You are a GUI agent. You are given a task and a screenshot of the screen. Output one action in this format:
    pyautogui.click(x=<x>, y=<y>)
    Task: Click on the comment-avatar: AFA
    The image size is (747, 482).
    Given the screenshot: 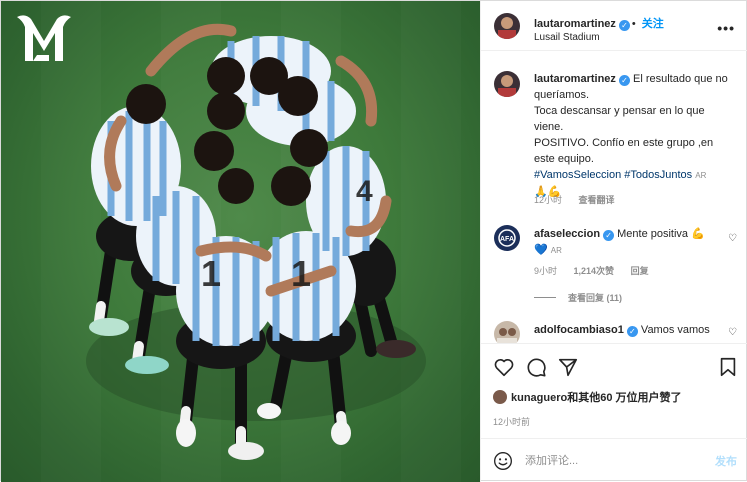 What is the action you would take?
    pyautogui.click(x=507, y=238)
    